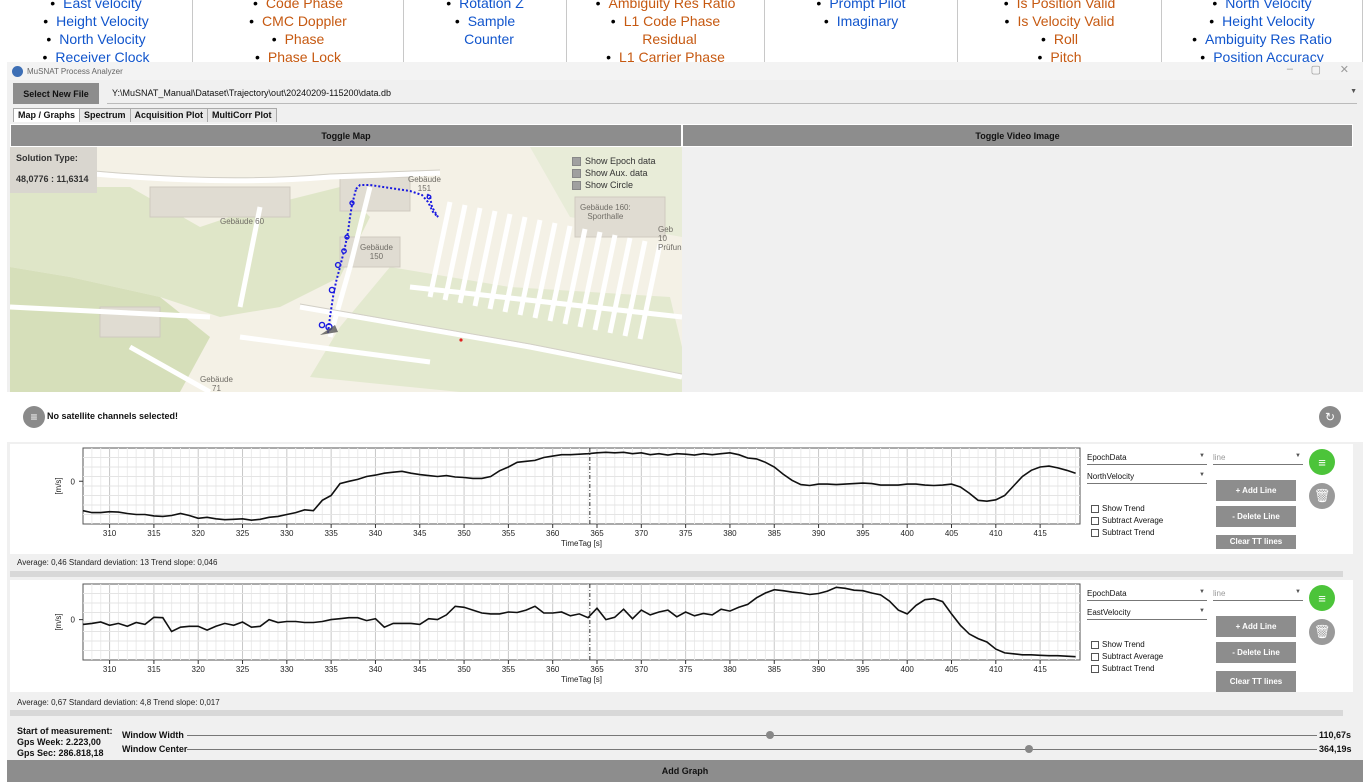  What do you see at coordinates (642, 533) in the screenshot?
I see `x-tick-label: 370` at bounding box center [642, 533].